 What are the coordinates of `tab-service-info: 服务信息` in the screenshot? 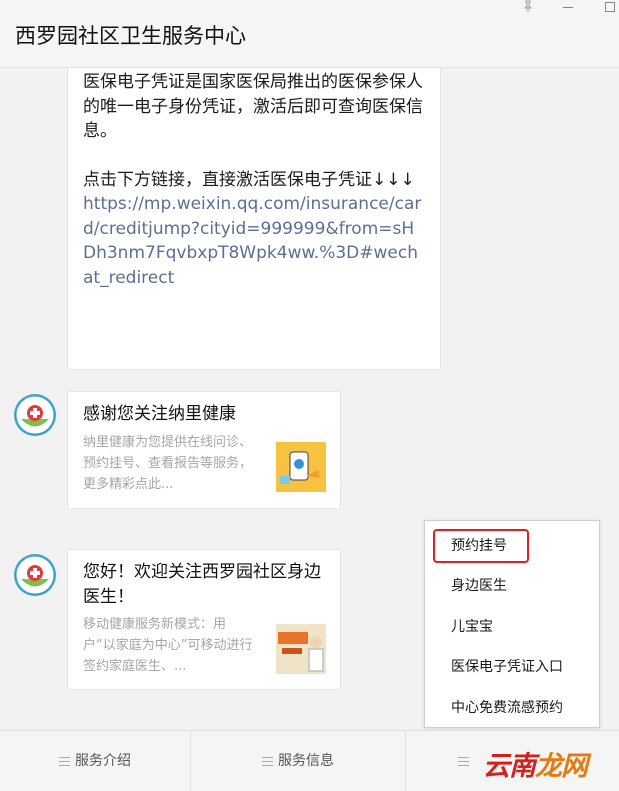 It's located at (298, 761).